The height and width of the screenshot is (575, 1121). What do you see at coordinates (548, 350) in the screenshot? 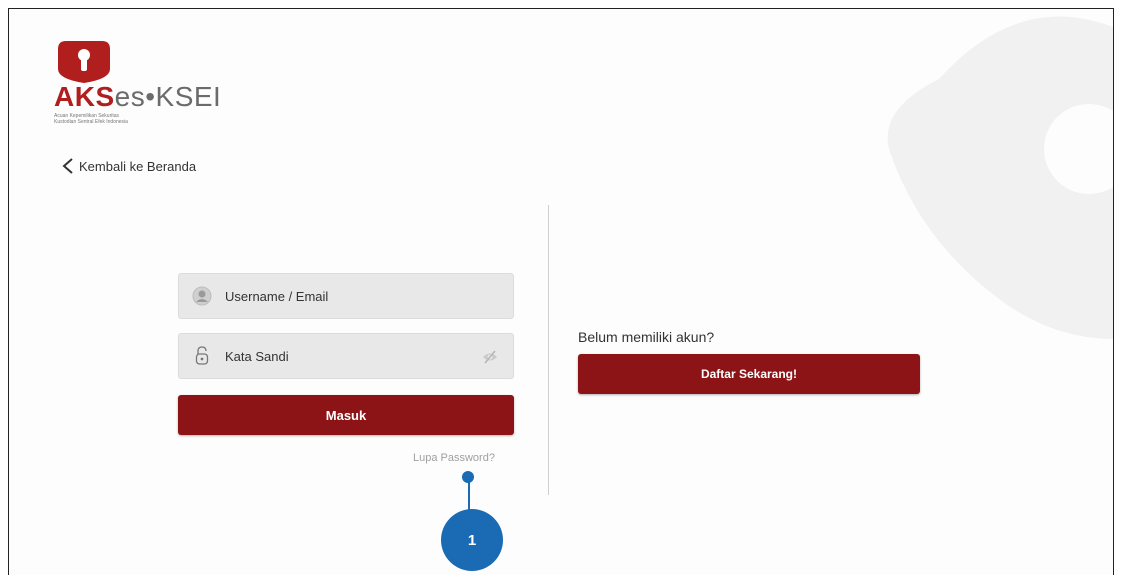
I see `vertical-divider` at bounding box center [548, 350].